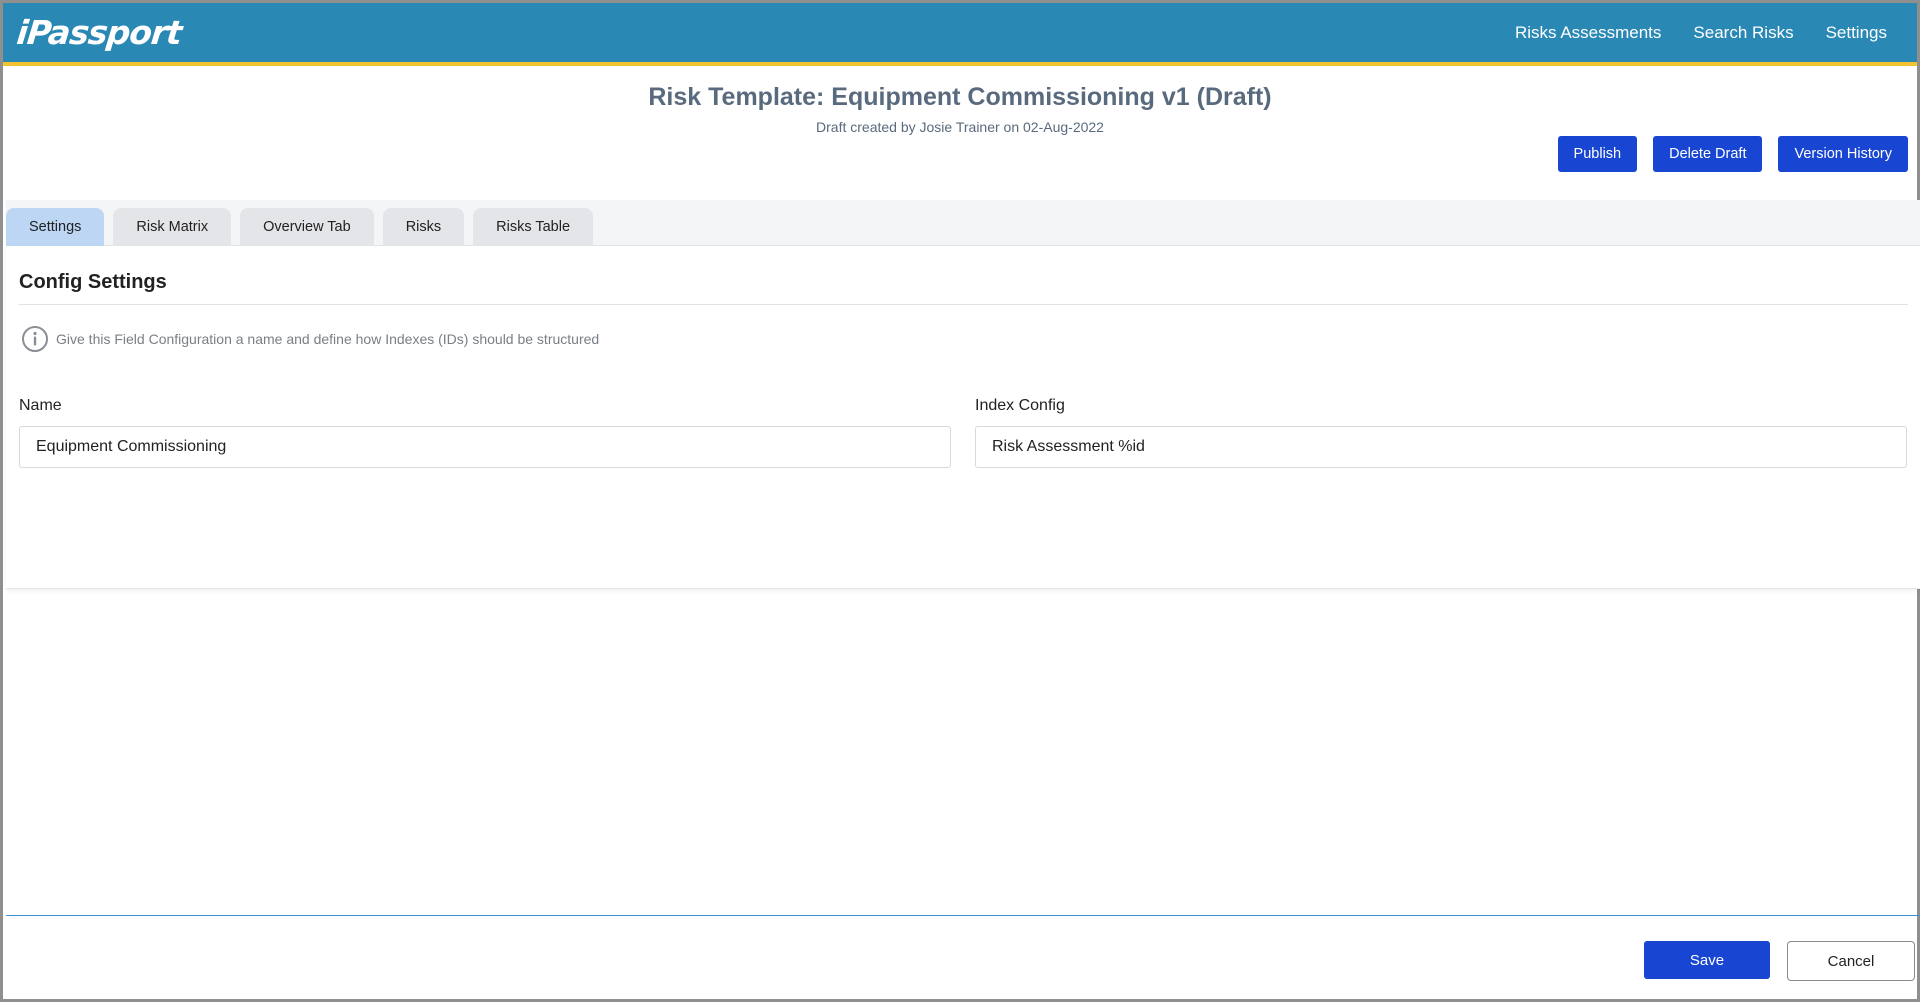  I want to click on name-label: Name, so click(40, 405).